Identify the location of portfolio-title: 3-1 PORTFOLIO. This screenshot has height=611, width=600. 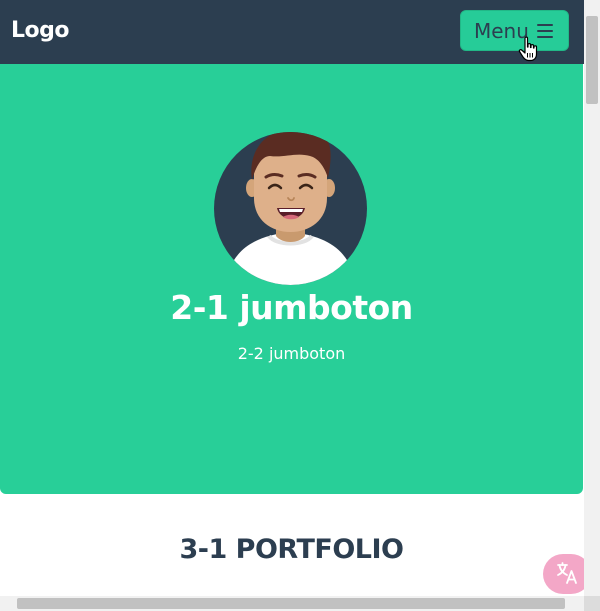
(291, 549).